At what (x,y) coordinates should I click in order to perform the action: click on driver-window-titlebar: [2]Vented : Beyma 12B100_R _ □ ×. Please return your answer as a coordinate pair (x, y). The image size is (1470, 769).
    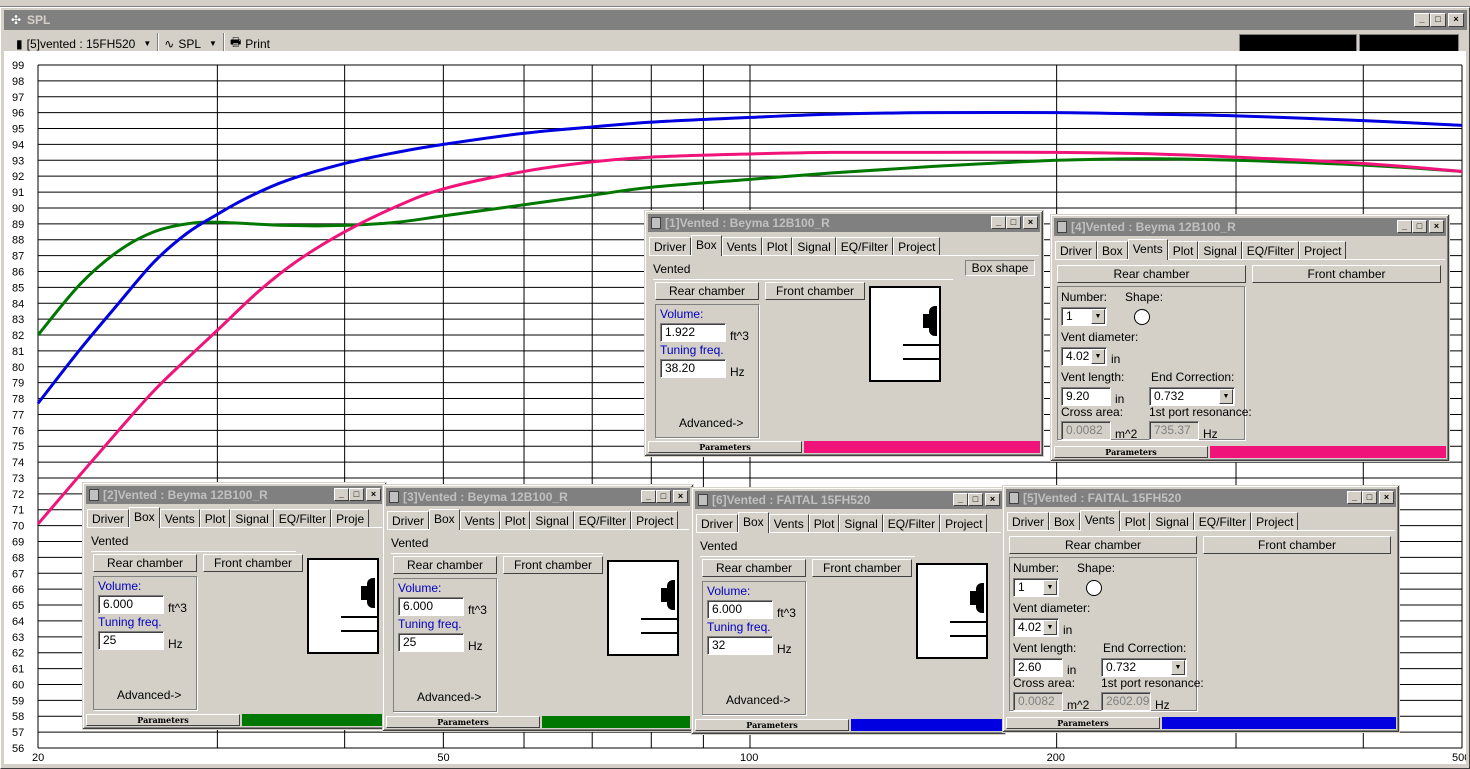
    Looking at the image, I should click on (234, 495).